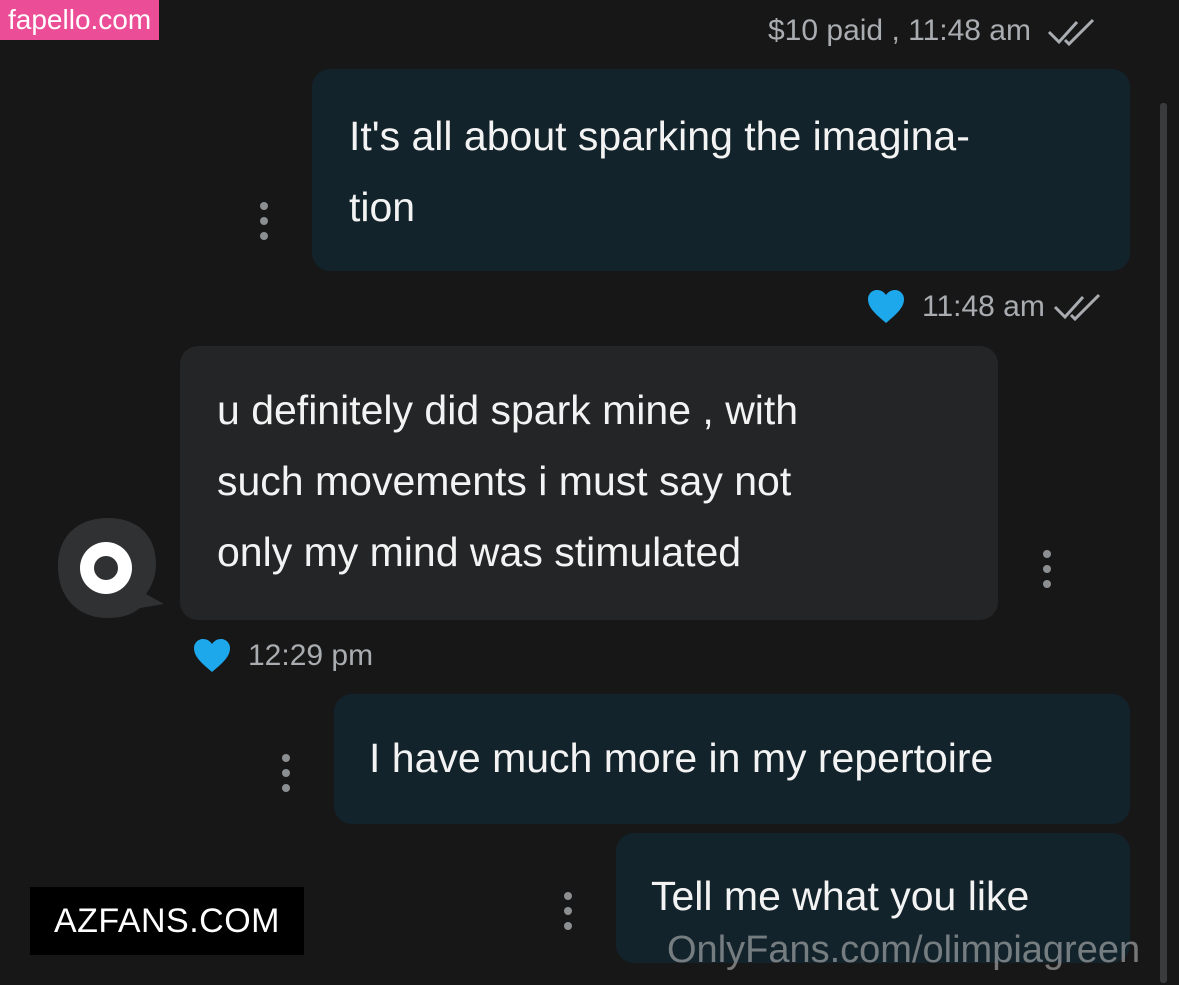 The height and width of the screenshot is (985, 1179). I want to click on message-line: I have much more in my repertoire, so click(681, 758).